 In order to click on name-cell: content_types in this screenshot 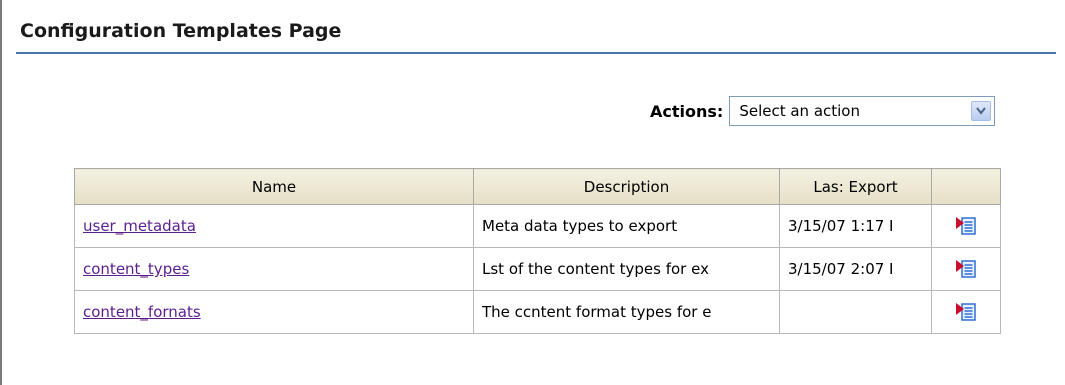, I will do `click(274, 269)`.